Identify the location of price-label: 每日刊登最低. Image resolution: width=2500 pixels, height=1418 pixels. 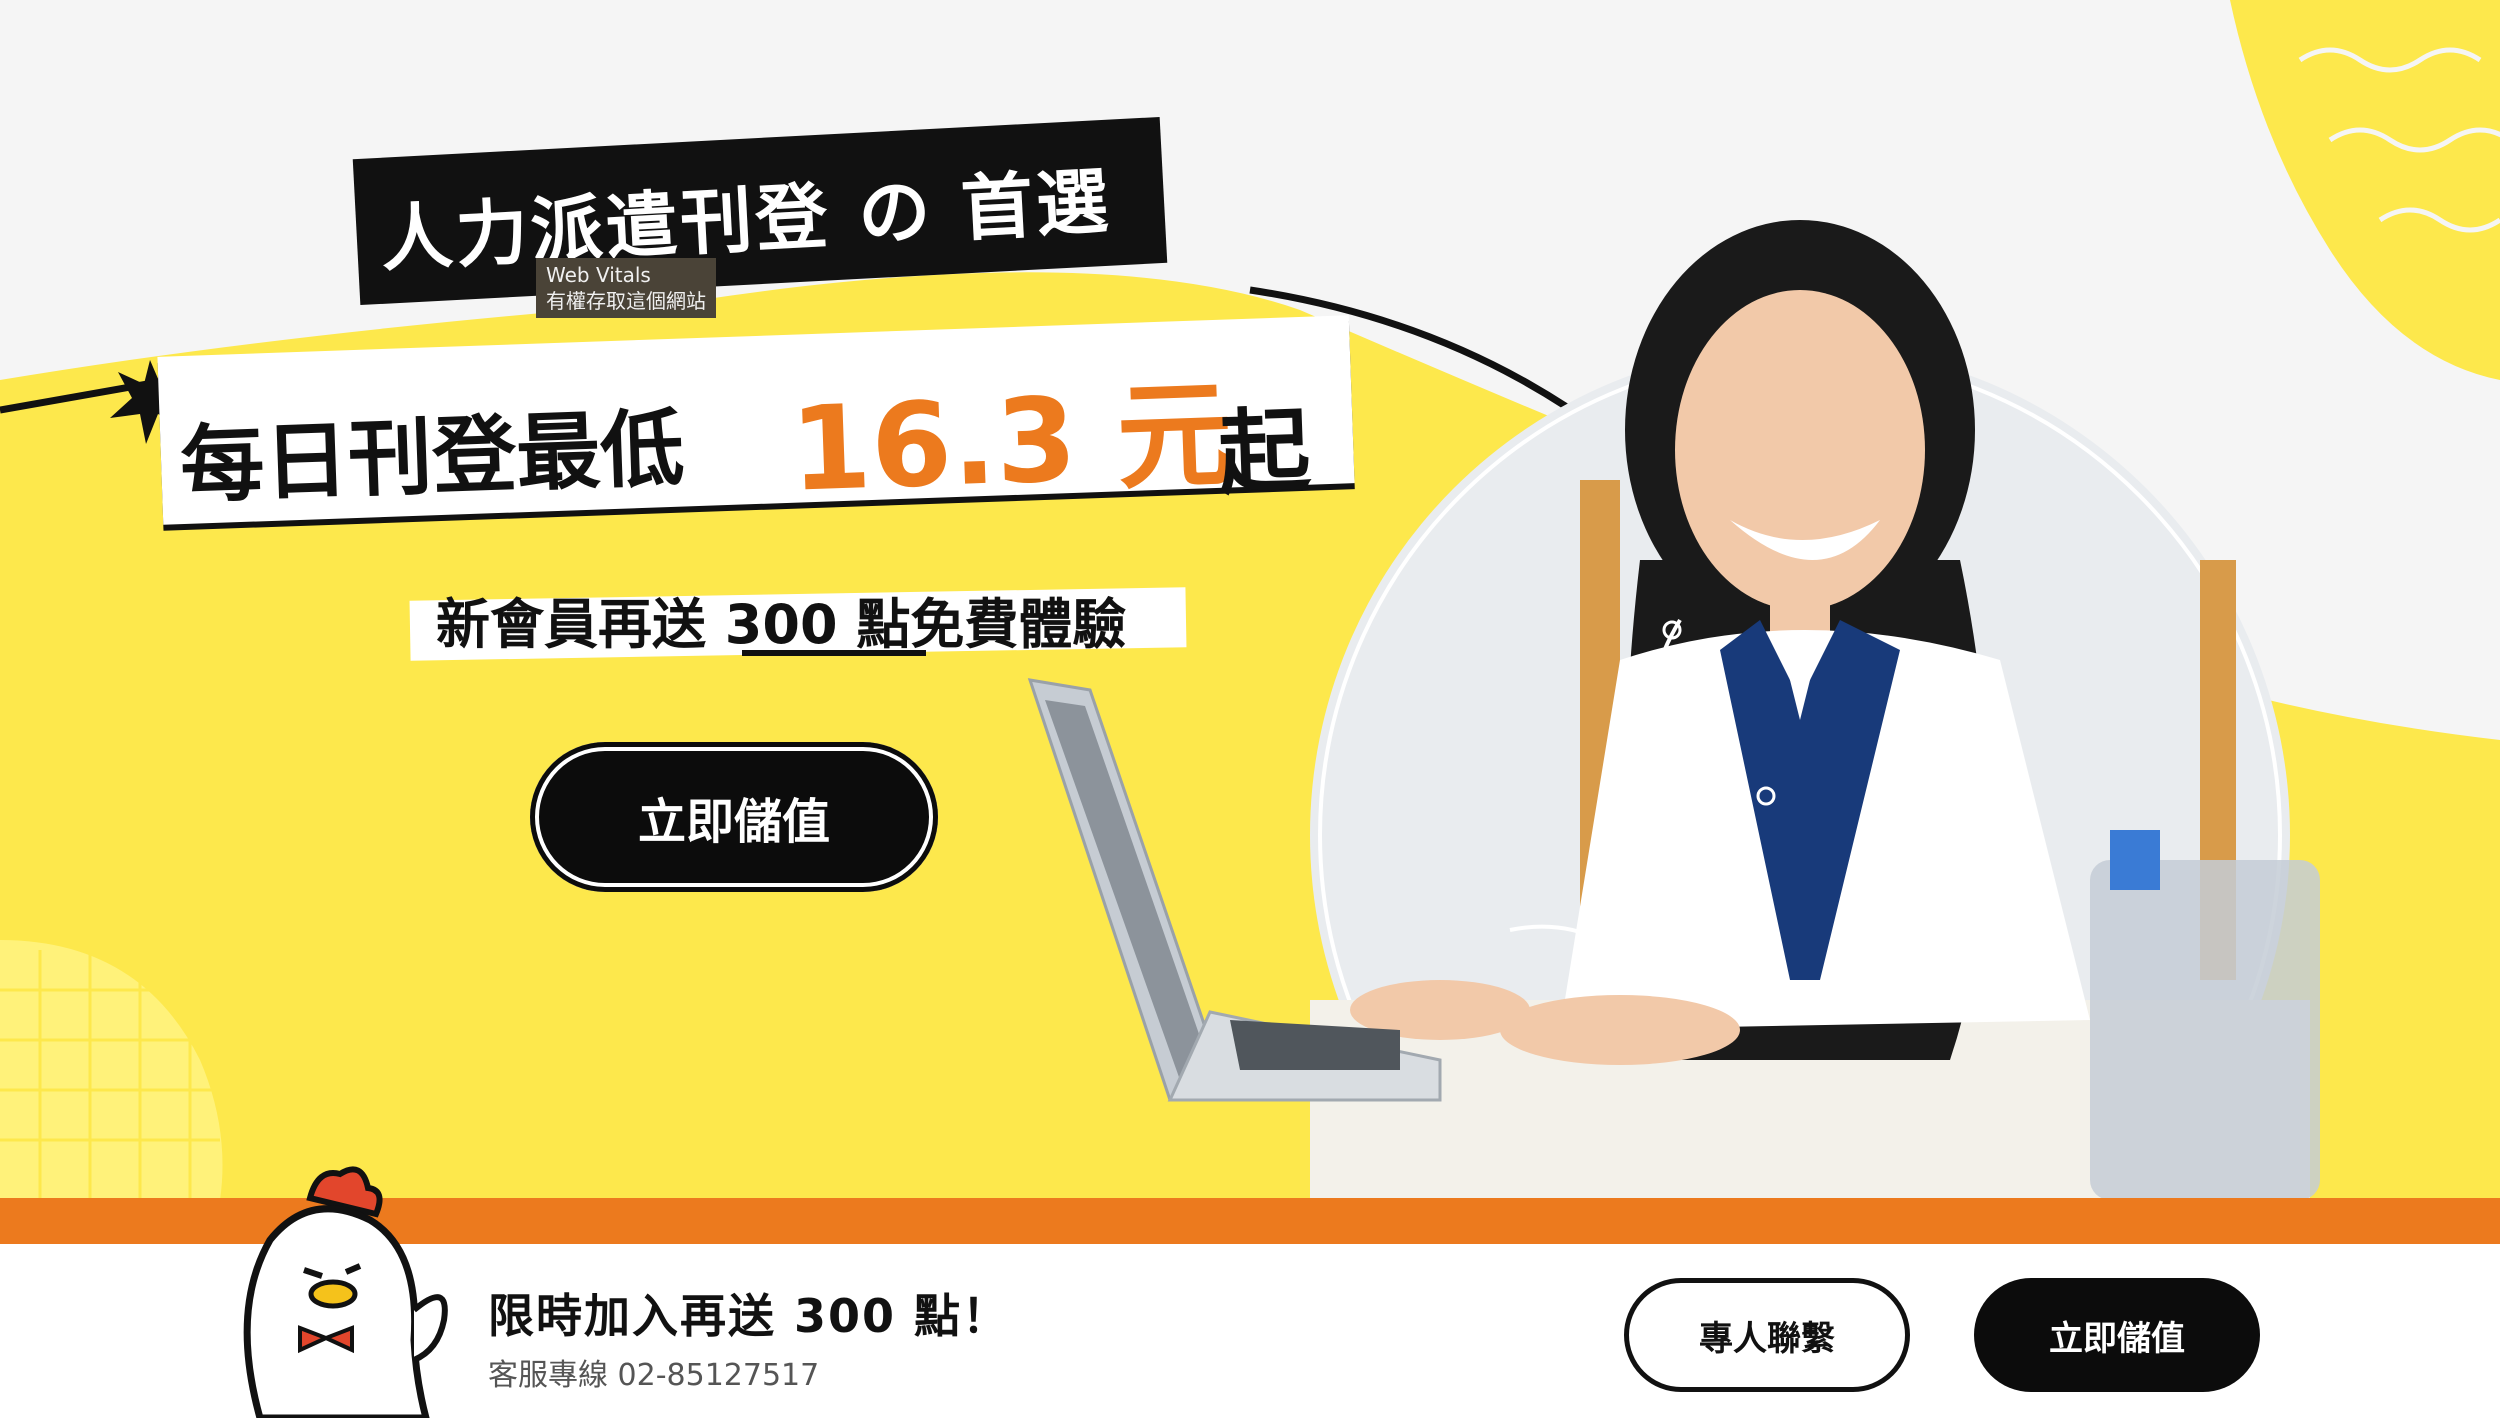
(432, 457).